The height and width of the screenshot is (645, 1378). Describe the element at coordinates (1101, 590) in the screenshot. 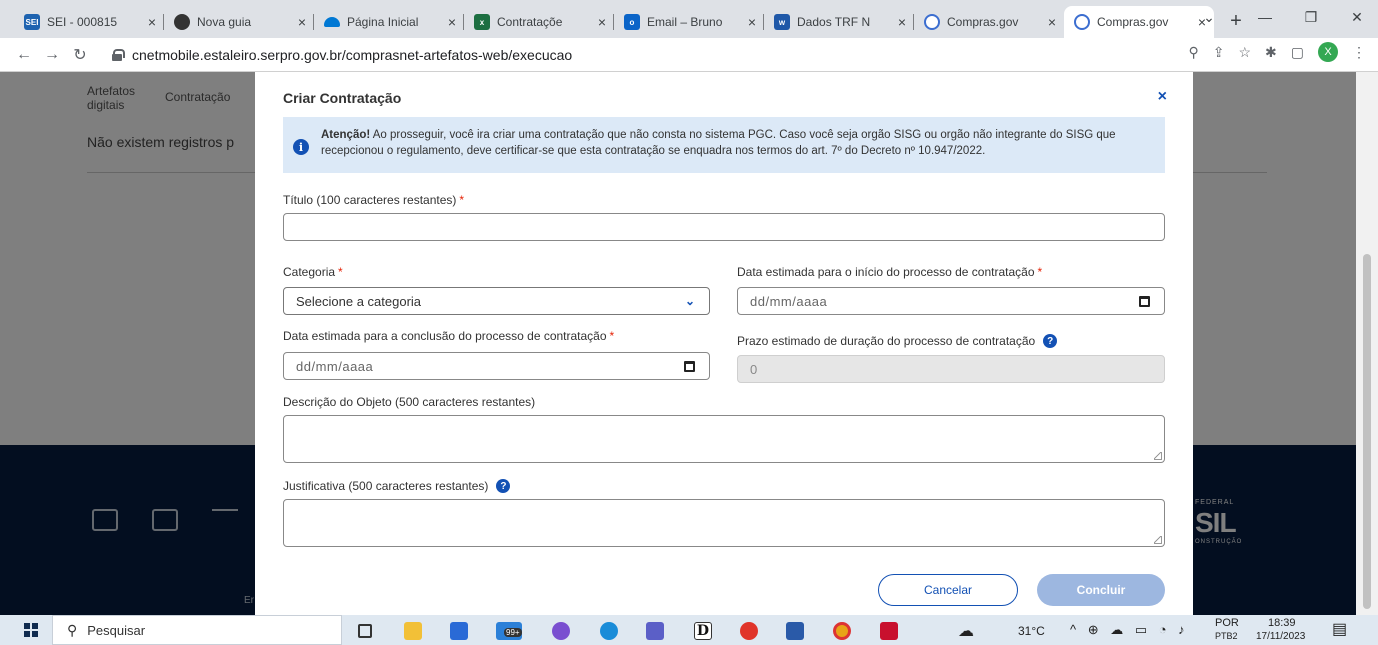

I see `concluir-button: Concluir` at that location.